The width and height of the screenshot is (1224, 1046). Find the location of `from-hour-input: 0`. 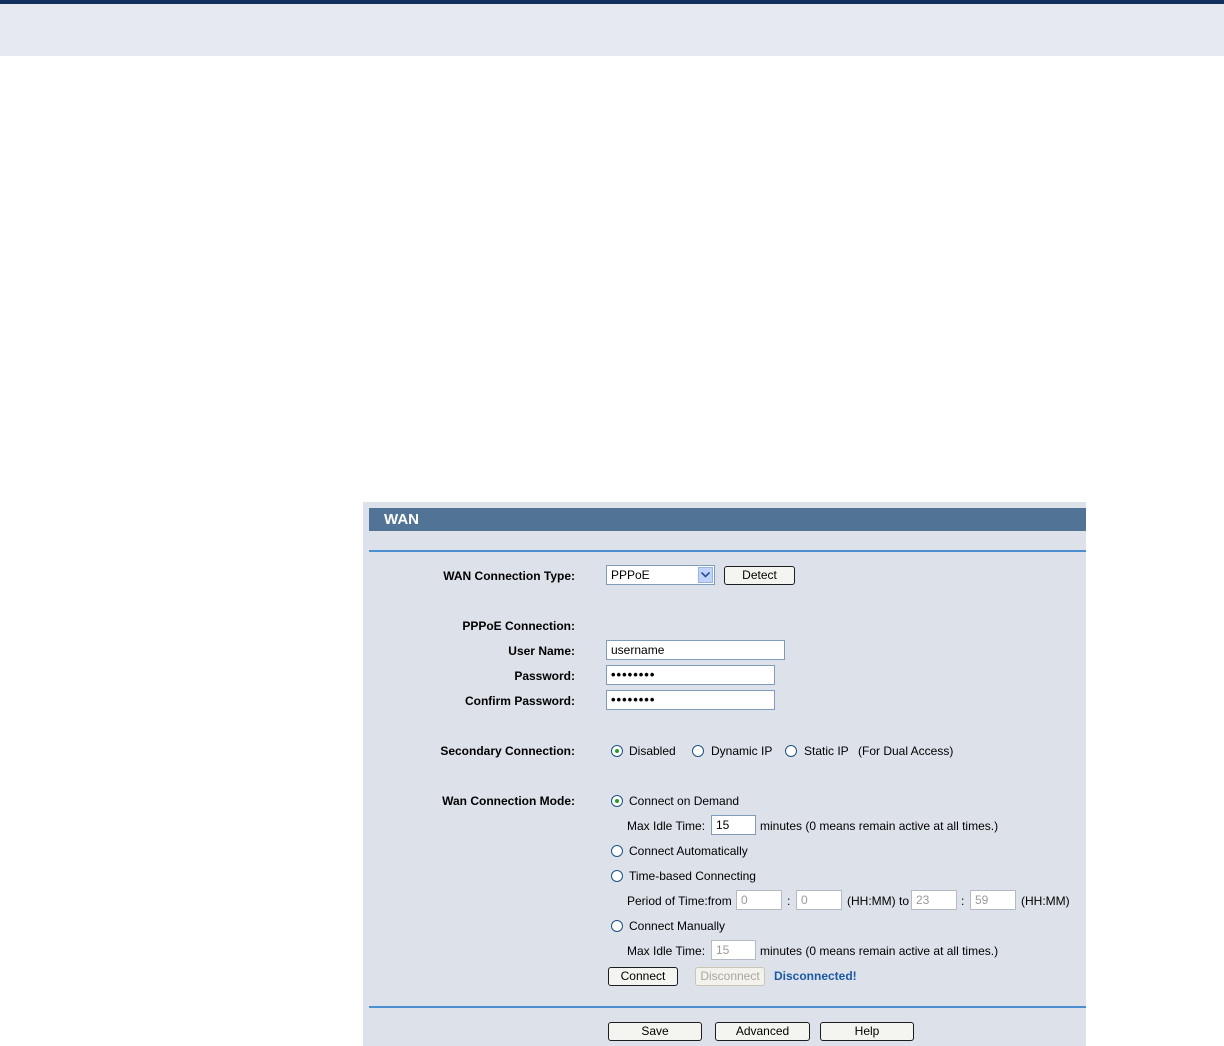

from-hour-input: 0 is located at coordinates (759, 900).